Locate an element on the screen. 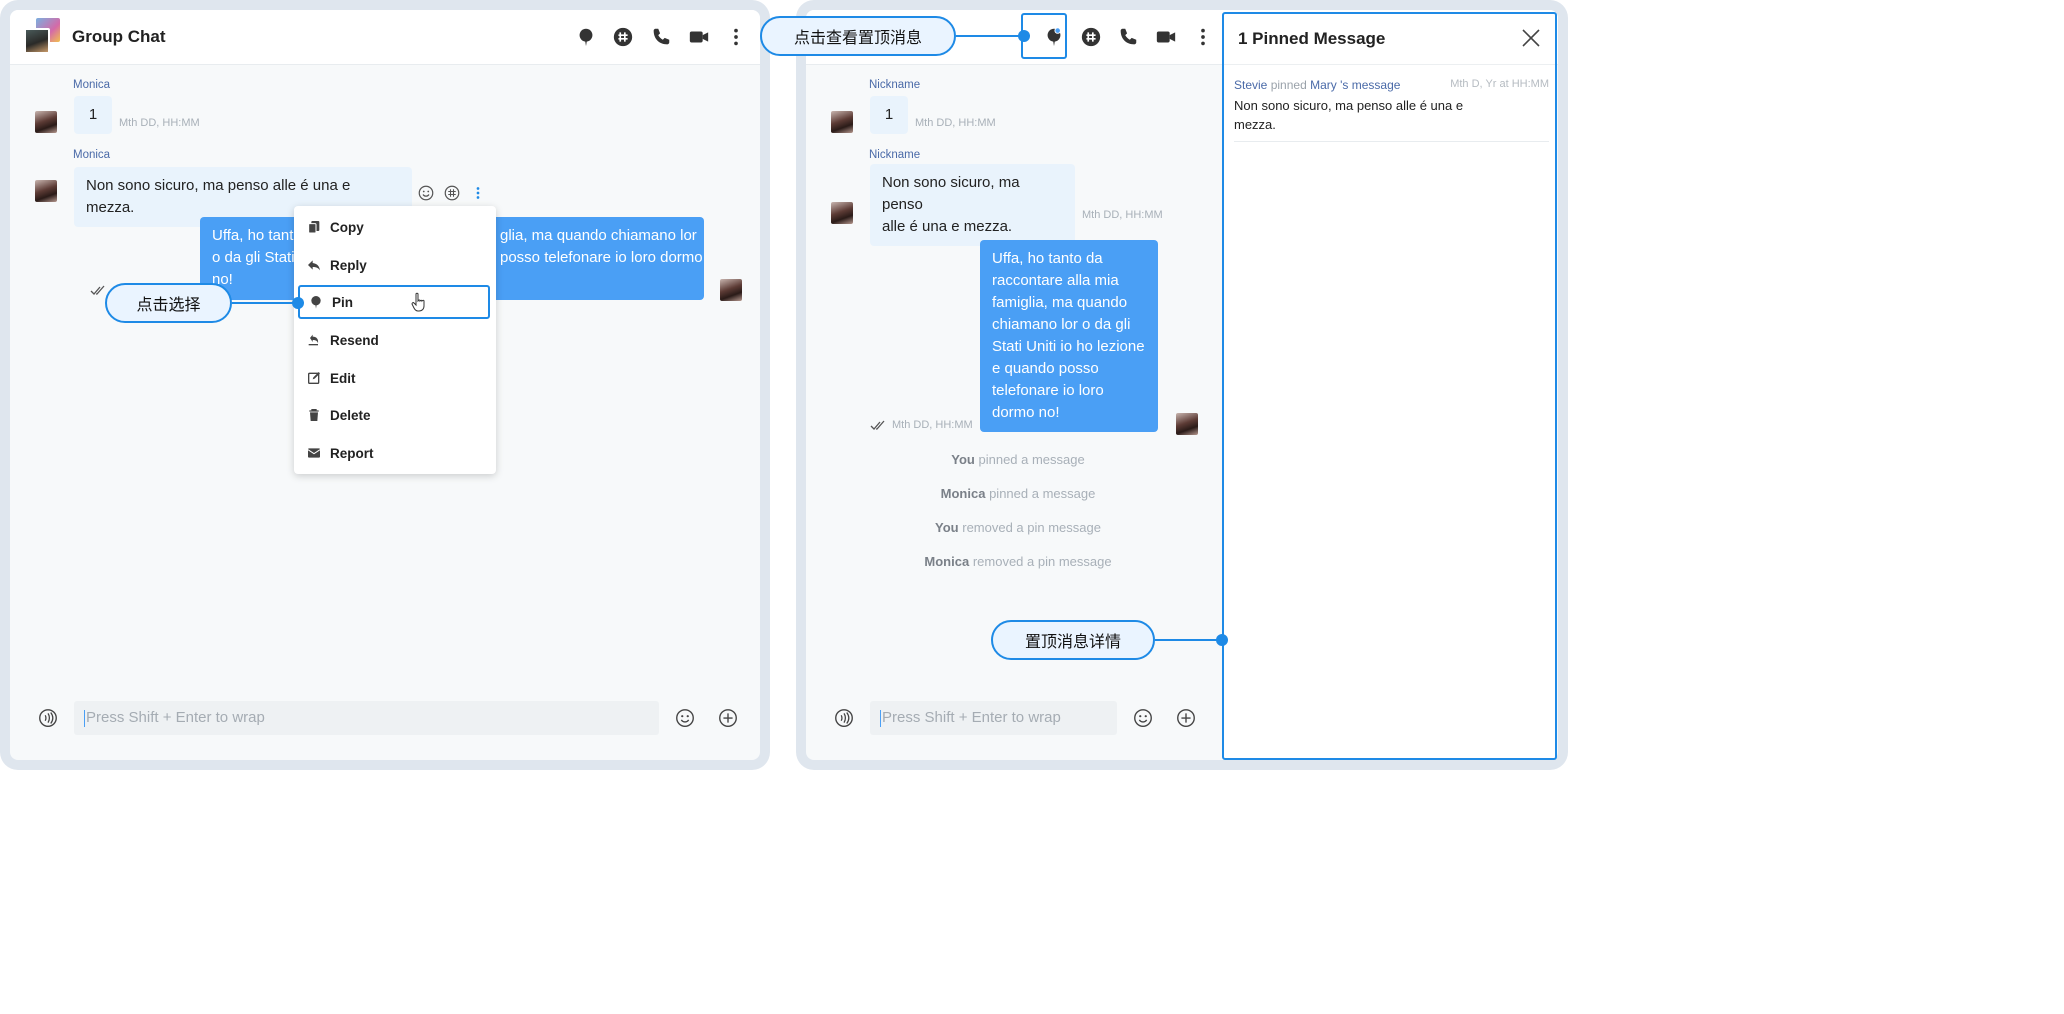  trash-icon is located at coordinates (314, 415).